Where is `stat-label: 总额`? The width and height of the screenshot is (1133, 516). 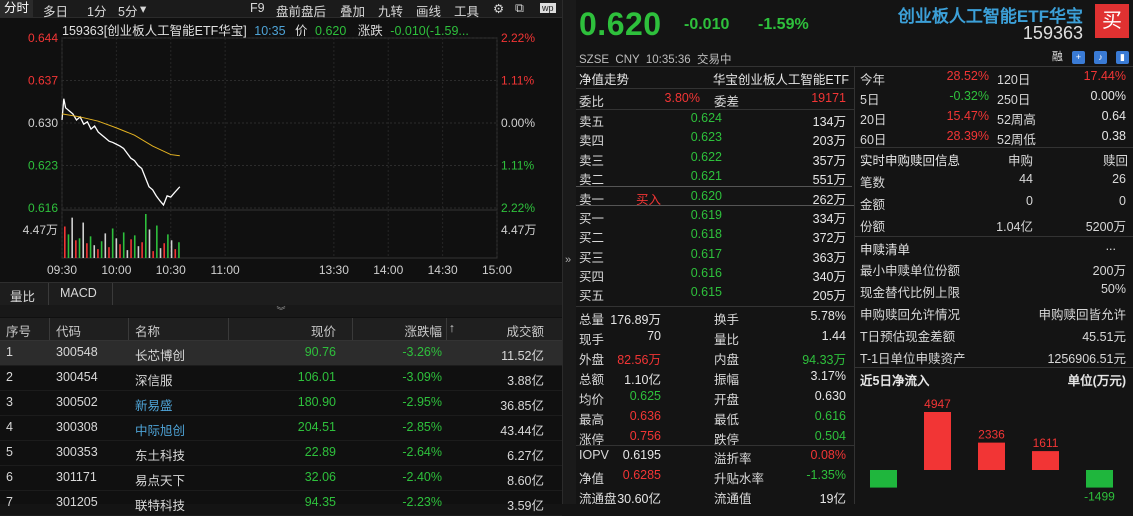
stat-label: 总额 is located at coordinates (592, 380).